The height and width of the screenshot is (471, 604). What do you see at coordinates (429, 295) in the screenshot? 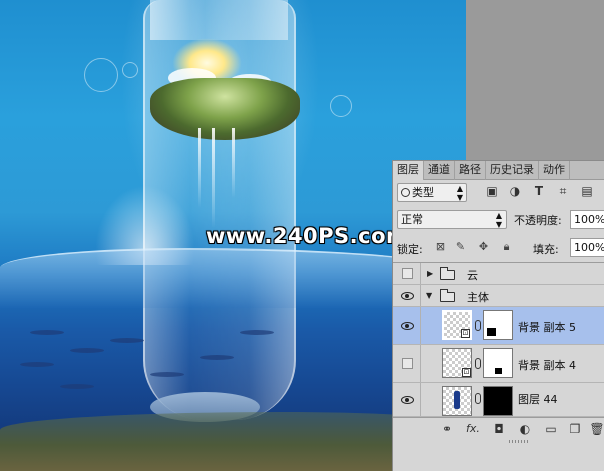
I see `chevron-down-icon: ▼` at bounding box center [429, 295].